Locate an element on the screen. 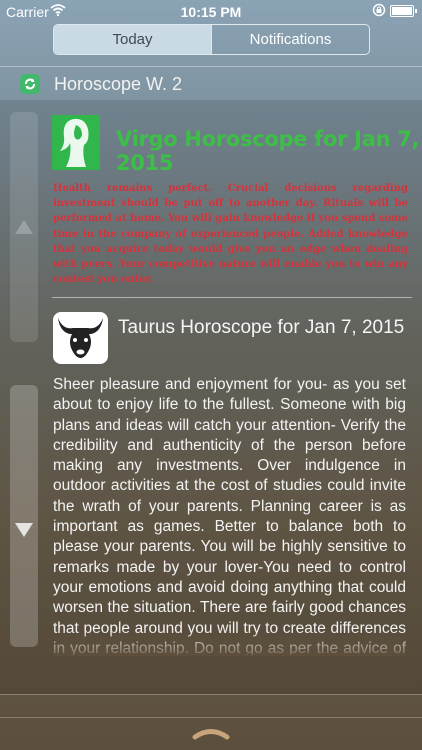 The width and height of the screenshot is (422, 750). entry-divider is located at coordinates (232, 297).